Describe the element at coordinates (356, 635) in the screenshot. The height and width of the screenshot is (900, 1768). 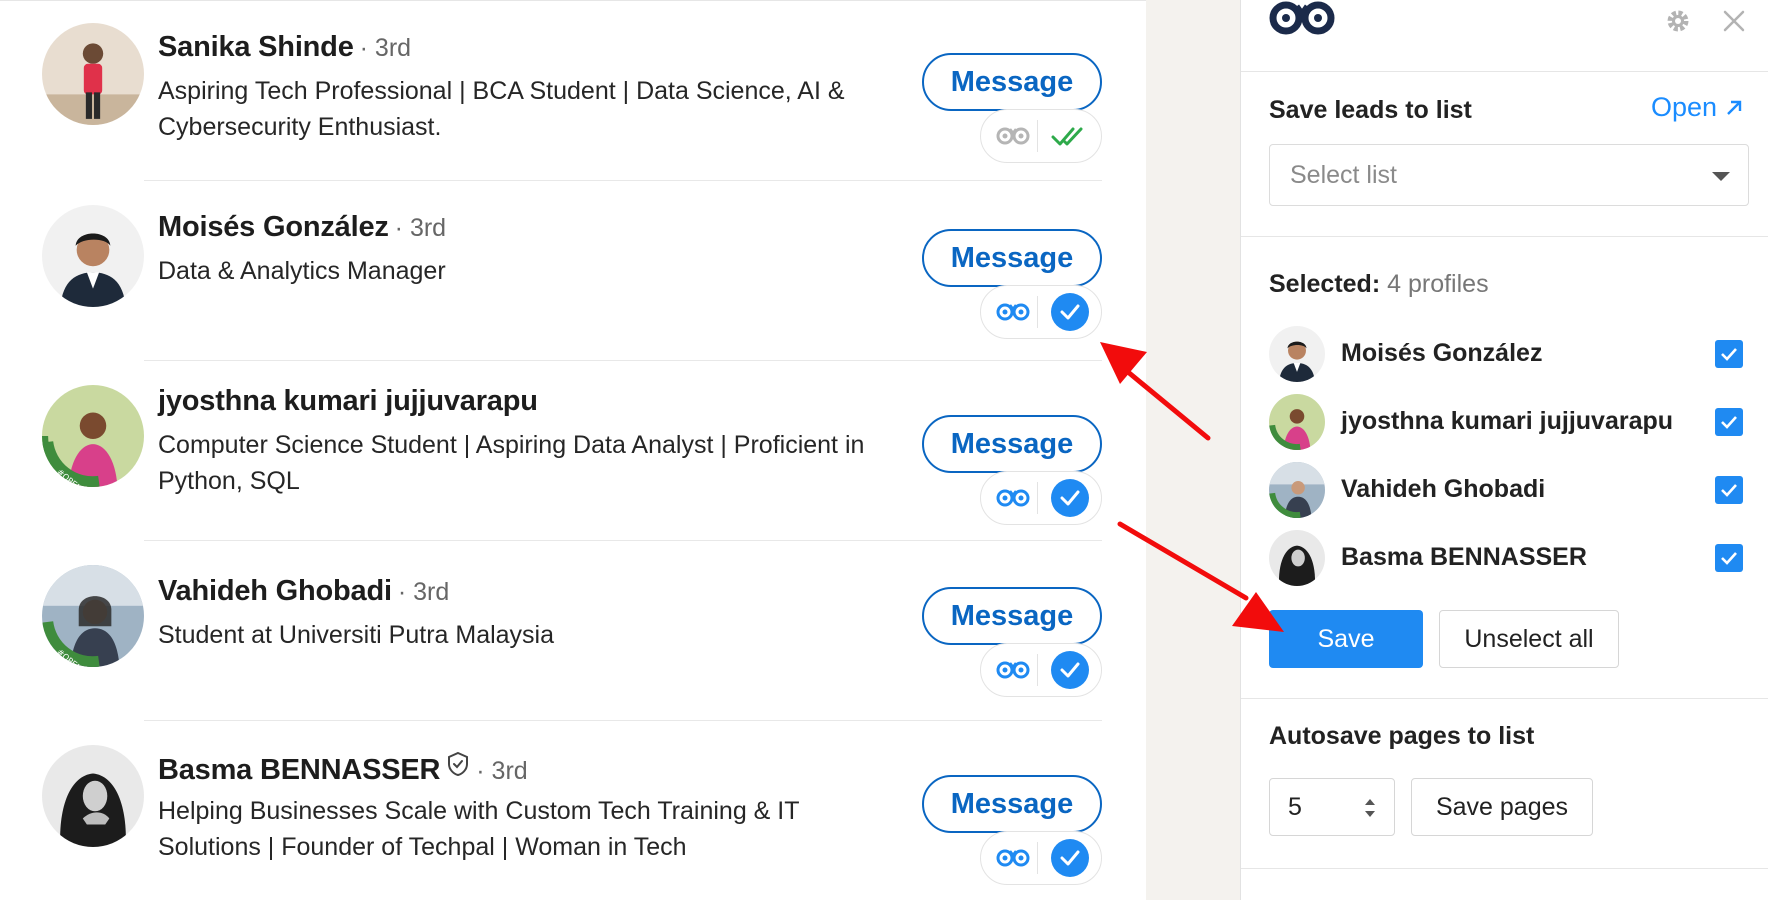
I see `person-headline: Student at Universiti Putra Malaysia` at that location.